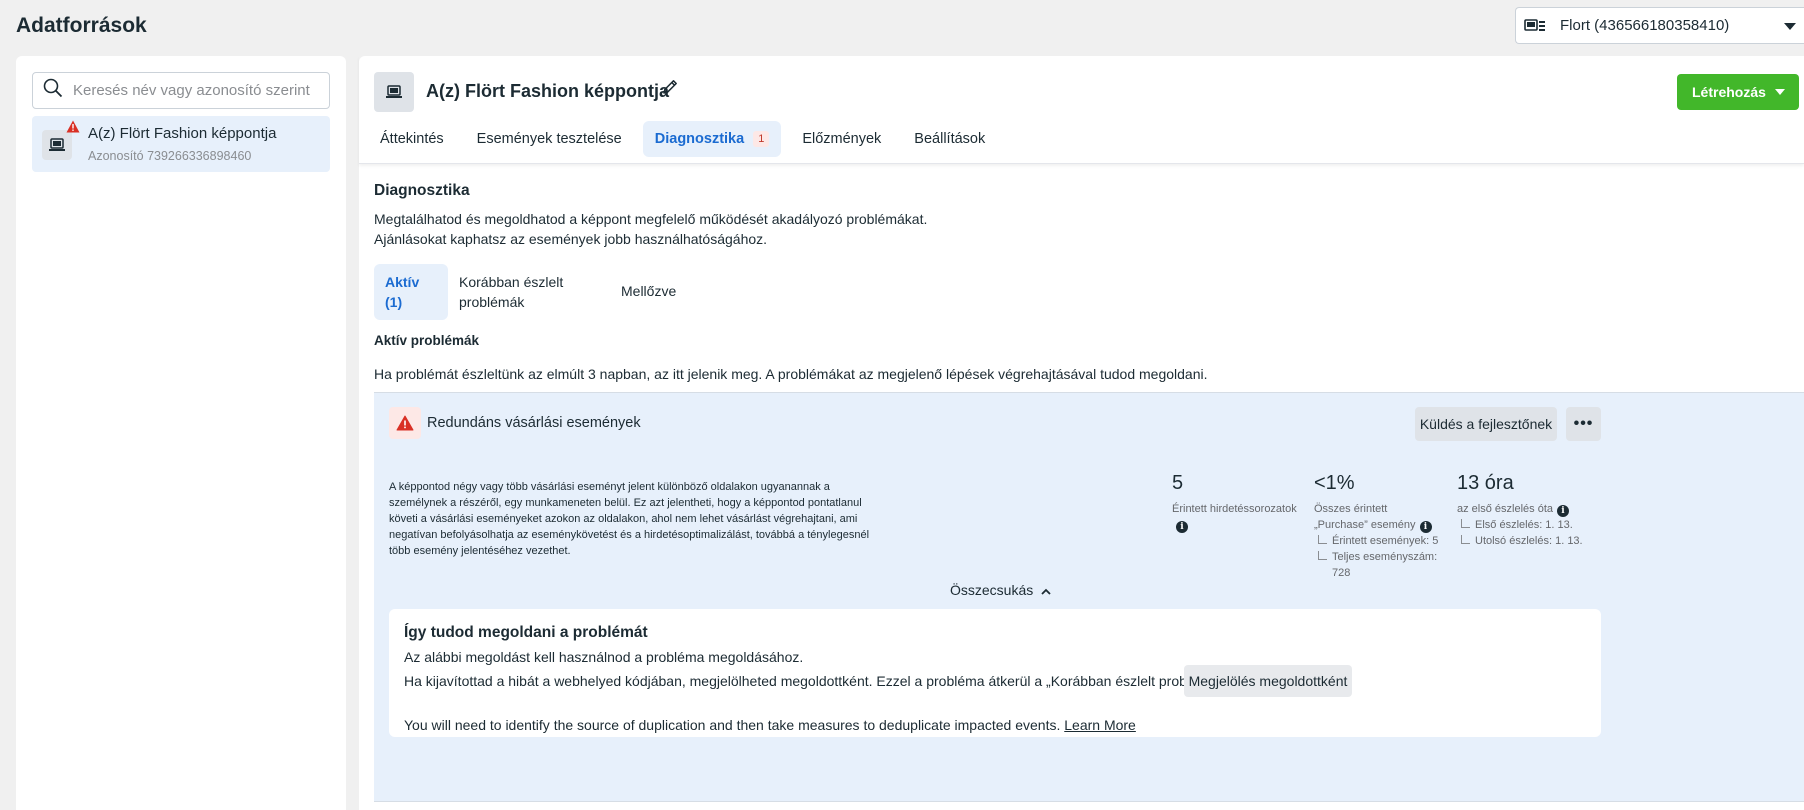  Describe the element at coordinates (1334, 483) in the screenshot. I see `metric-value: <1%` at that location.